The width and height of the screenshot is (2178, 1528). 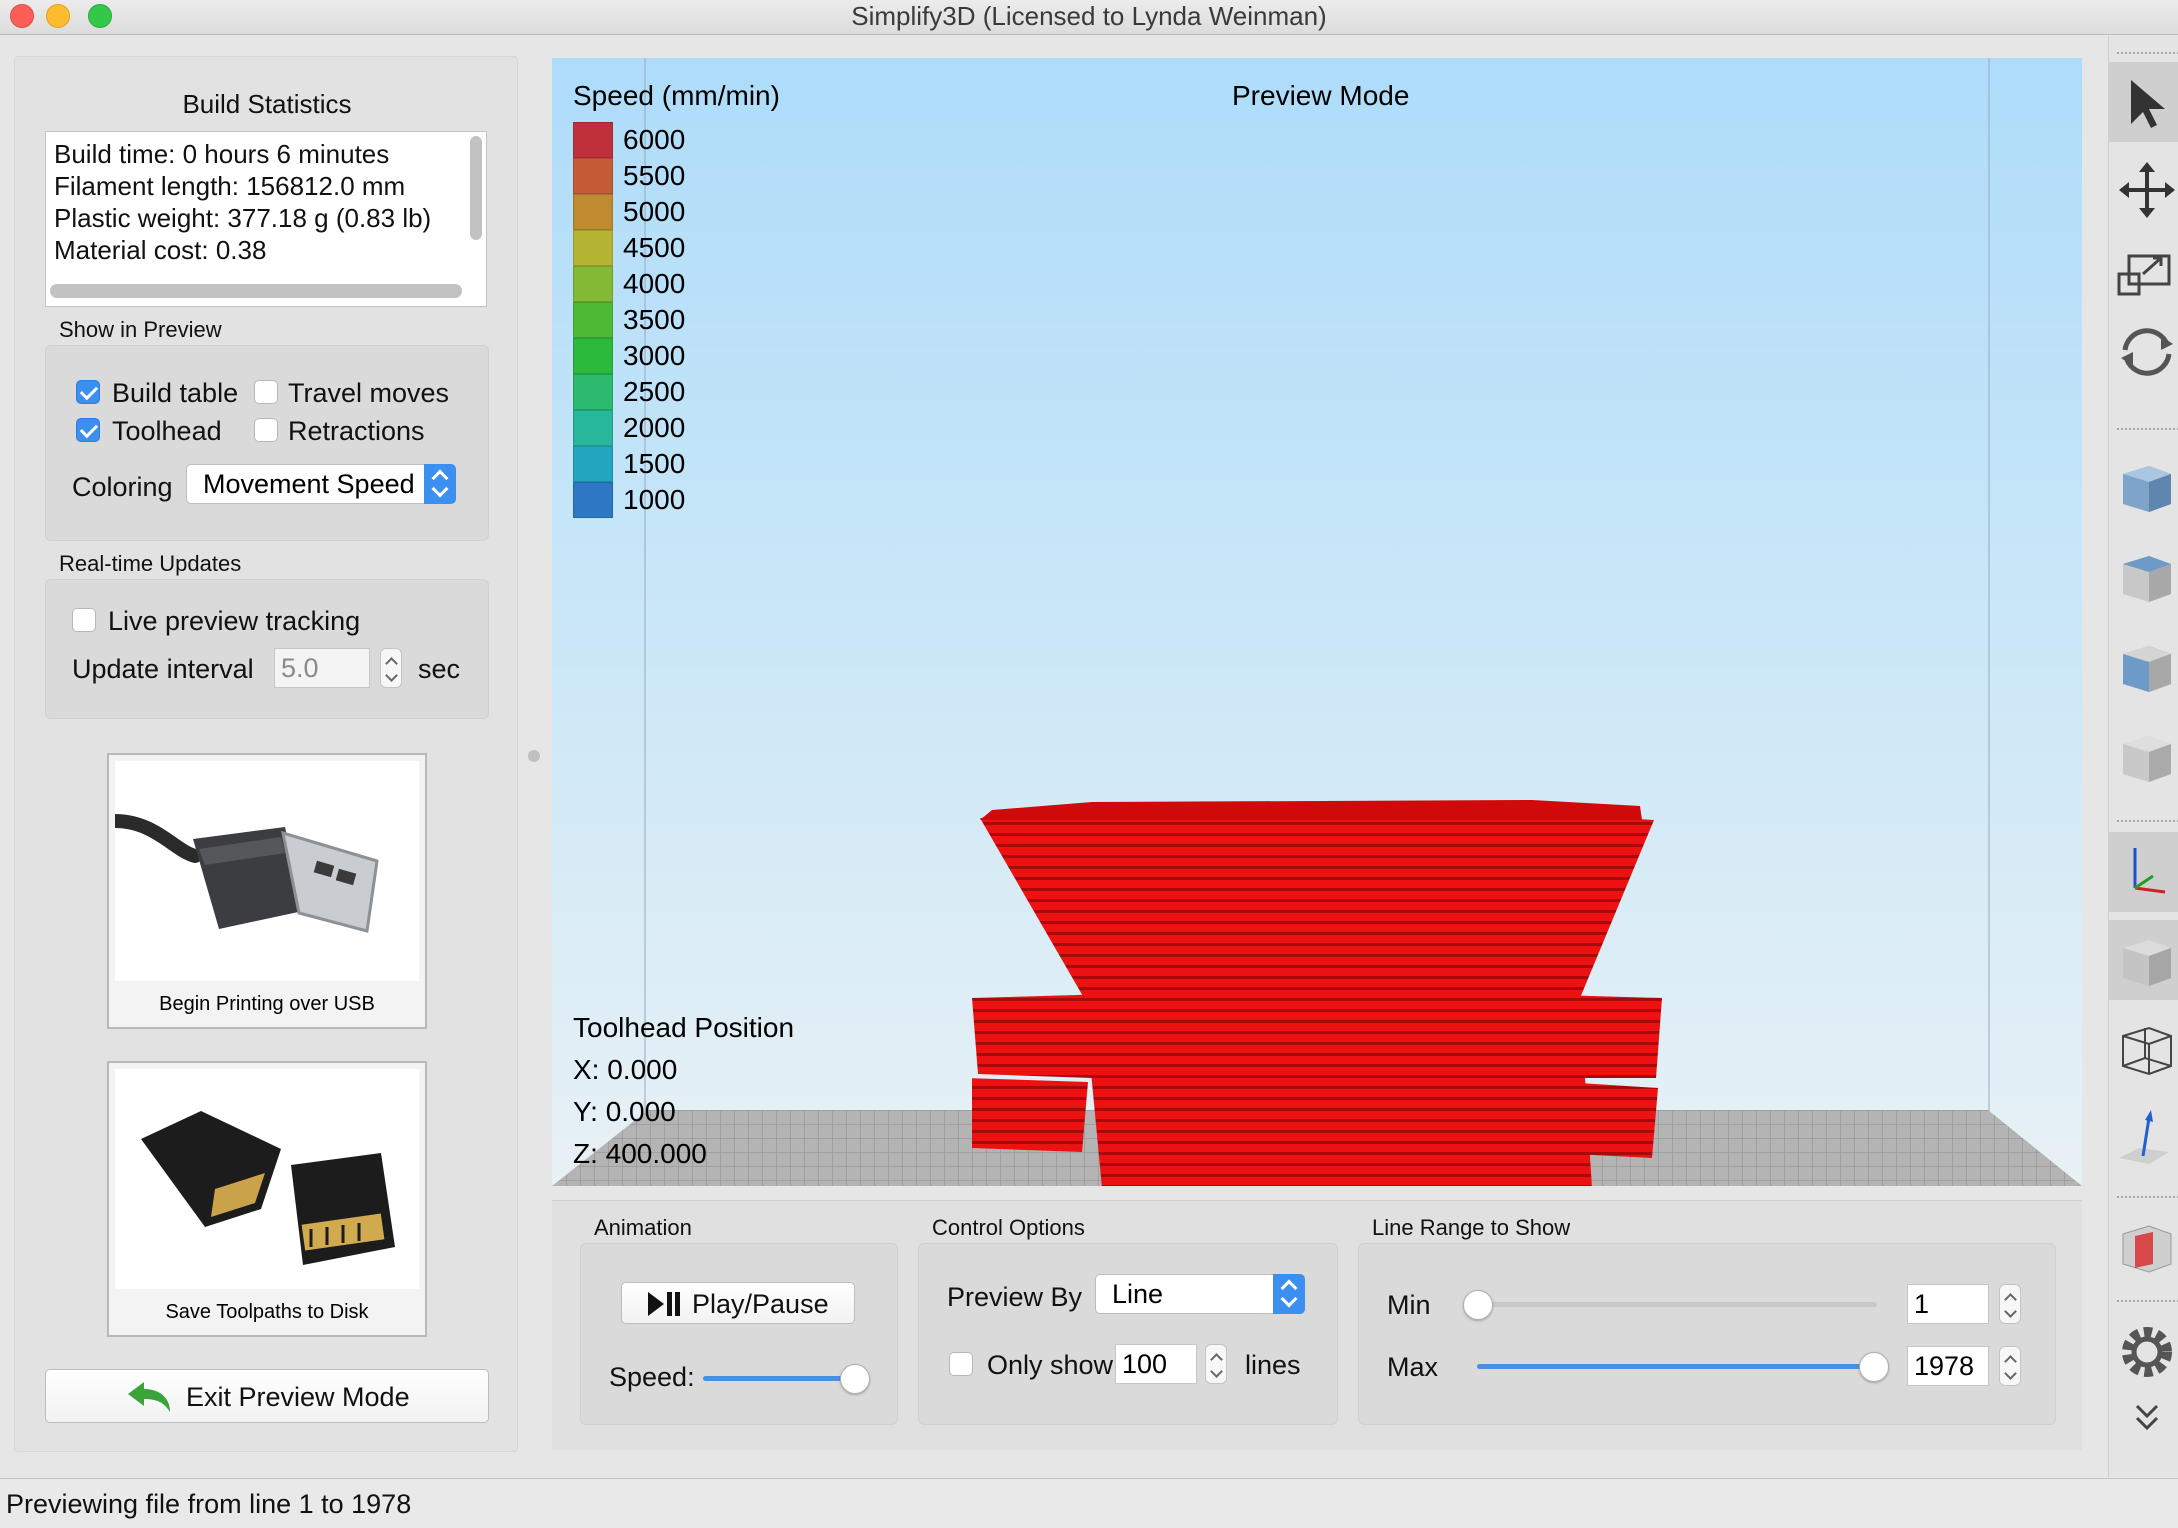 I want to click on retractions-checkbox, so click(x=266, y=430).